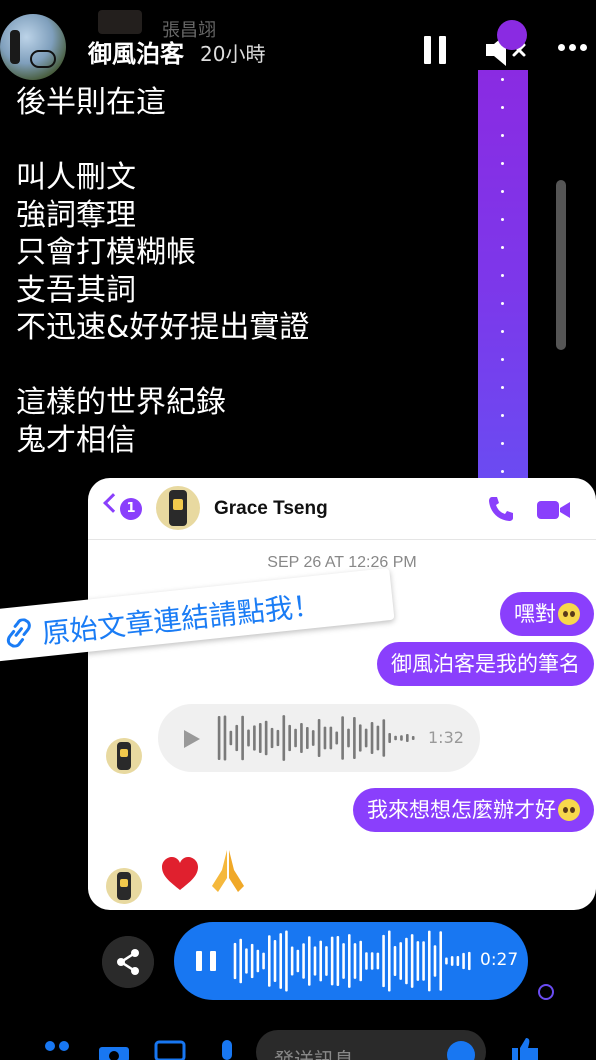 The image size is (596, 1060). I want to click on video-call-icon, so click(554, 510).